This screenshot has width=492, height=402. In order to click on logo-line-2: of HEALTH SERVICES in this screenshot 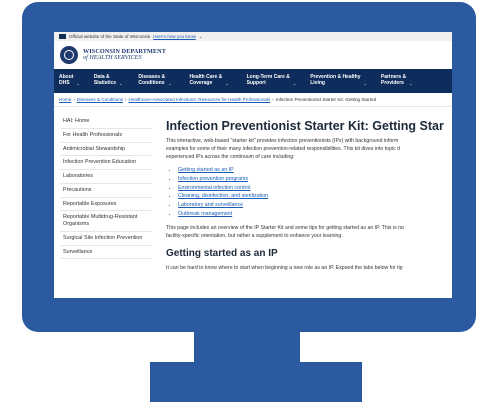, I will do `click(112, 57)`.